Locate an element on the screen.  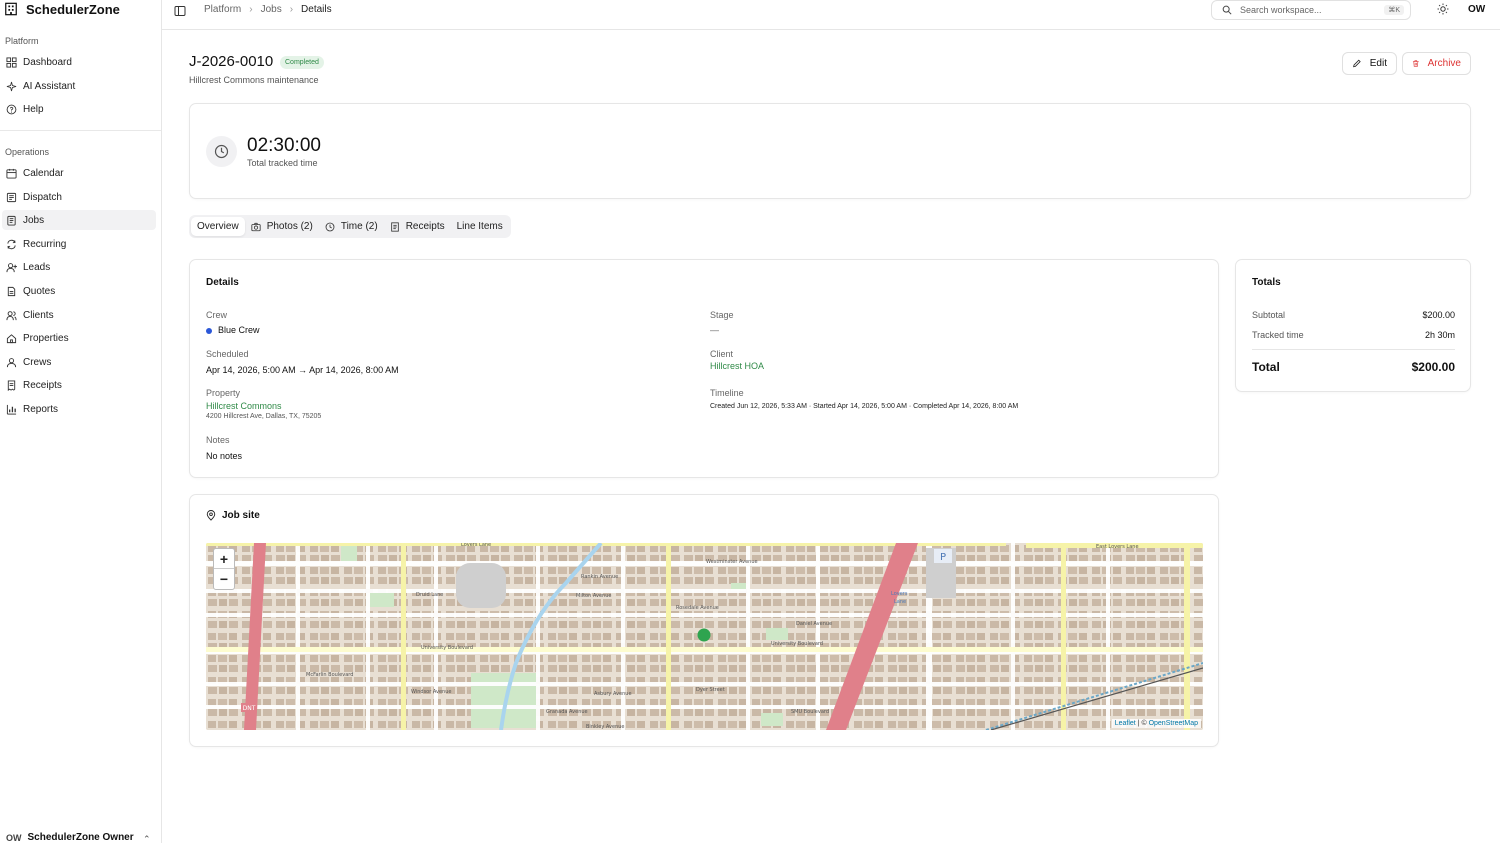
sidebar-item-crews: Crews is located at coordinates (79, 362).